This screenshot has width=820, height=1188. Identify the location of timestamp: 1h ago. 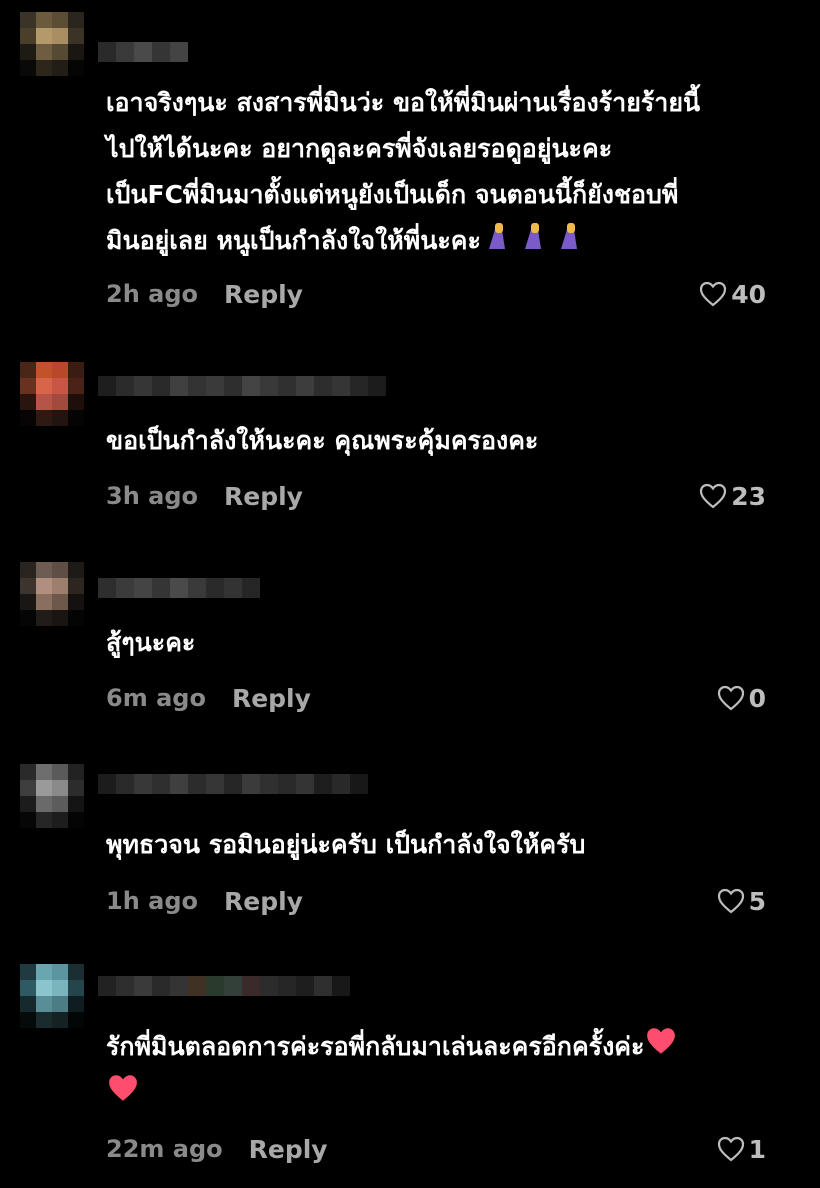
(152, 901).